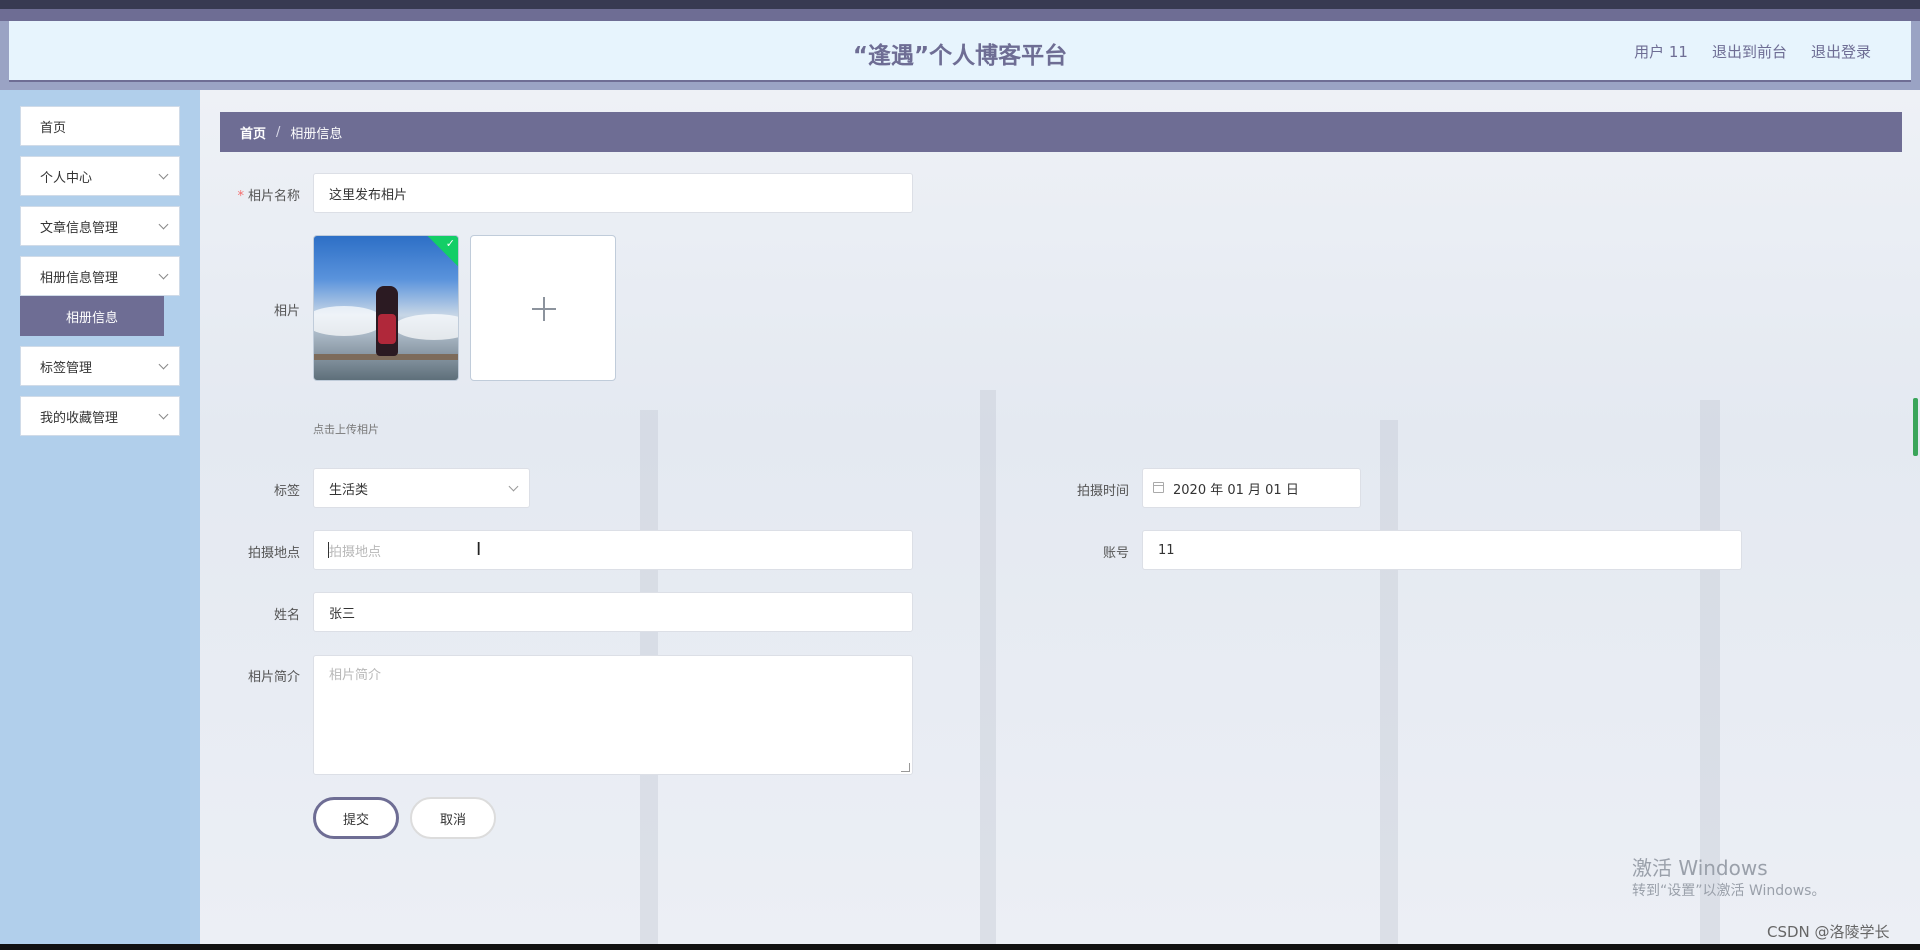 The height and width of the screenshot is (950, 1920). What do you see at coordinates (100, 176) in the screenshot?
I see `sidebar-item-personal-center: 个人中心` at bounding box center [100, 176].